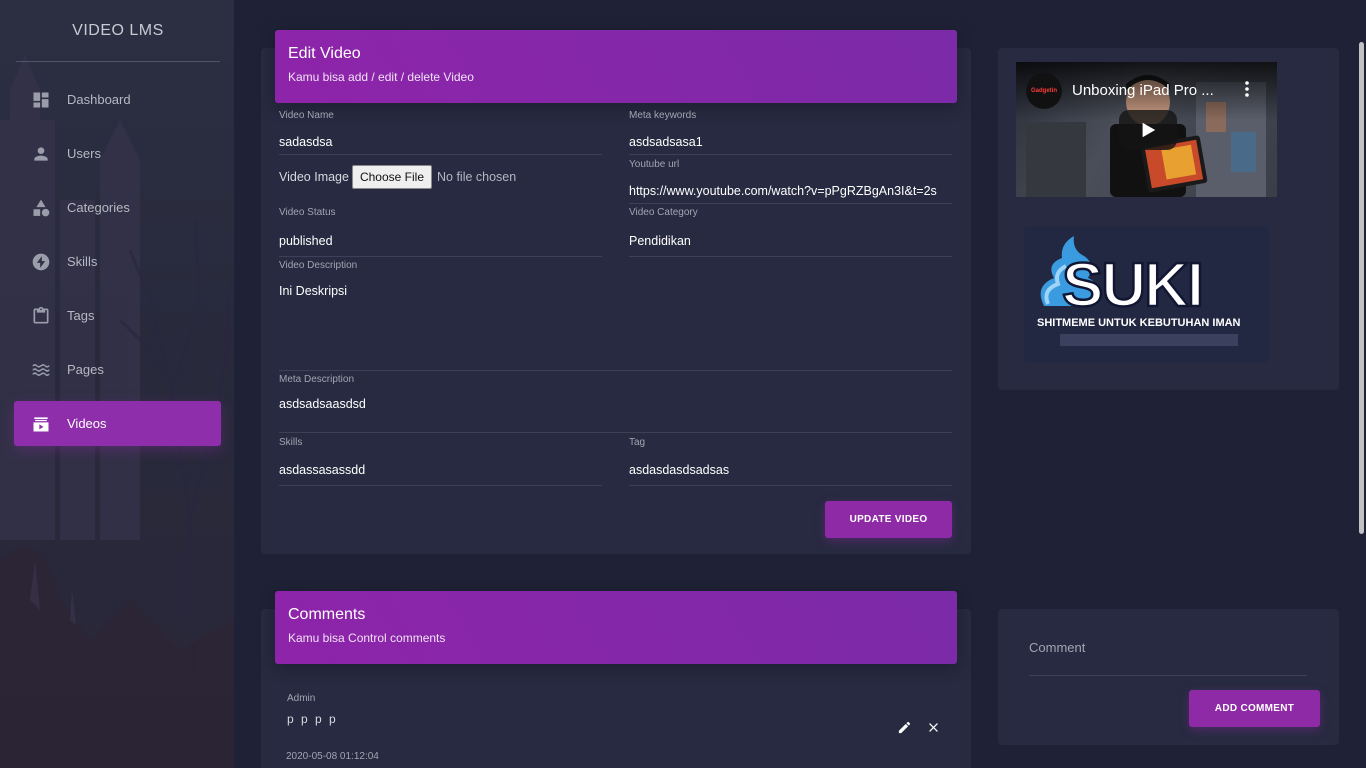 The width and height of the screenshot is (1366, 768). I want to click on video-description-textarea: Ini Deskripsi, so click(615, 291).